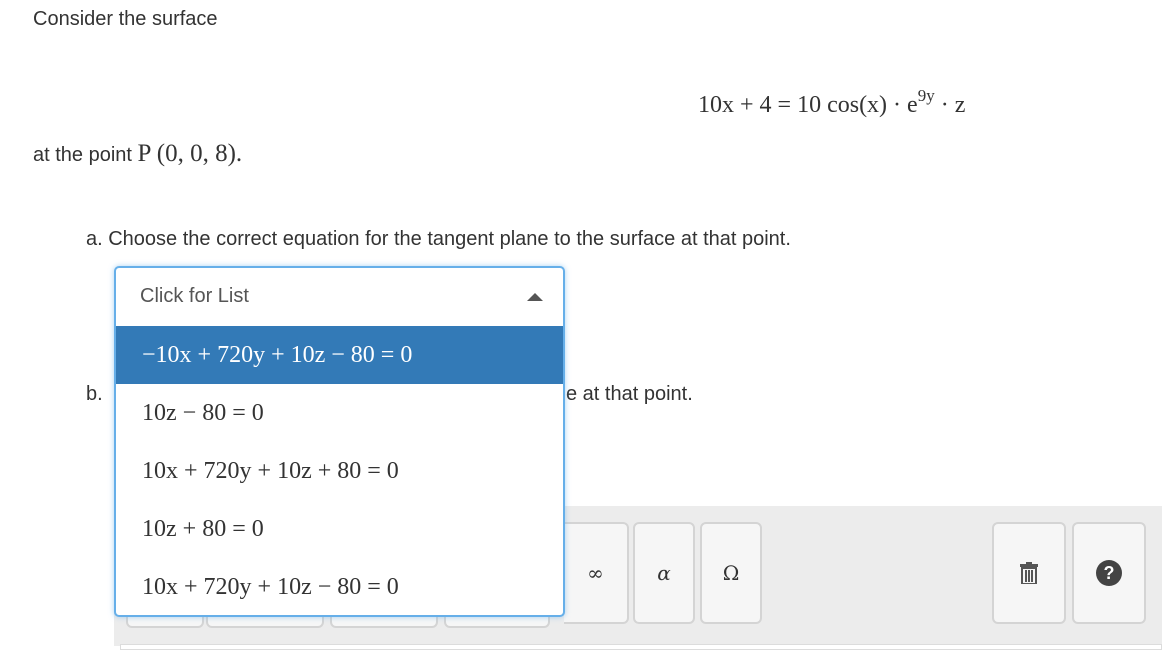  I want to click on omega-button: Ω, so click(731, 573).